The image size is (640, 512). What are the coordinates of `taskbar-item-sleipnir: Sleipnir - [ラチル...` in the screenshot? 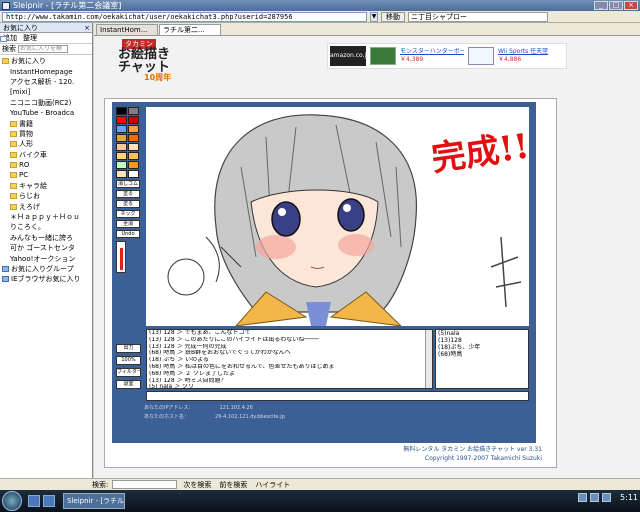 It's located at (94, 501).